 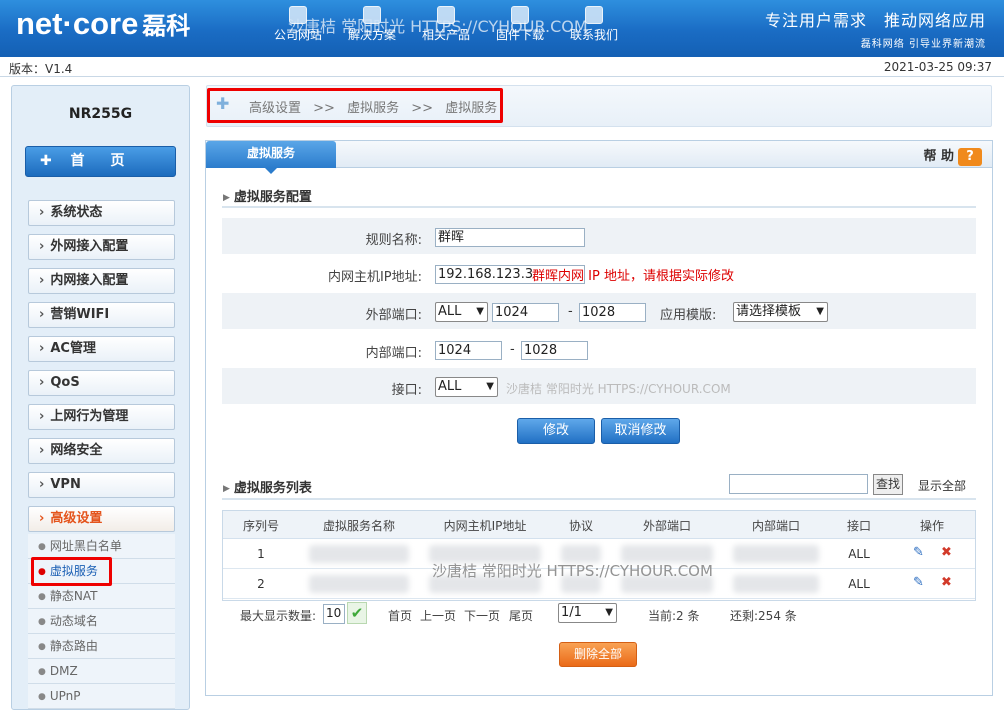 I want to click on product-icon, so click(x=446, y=15).